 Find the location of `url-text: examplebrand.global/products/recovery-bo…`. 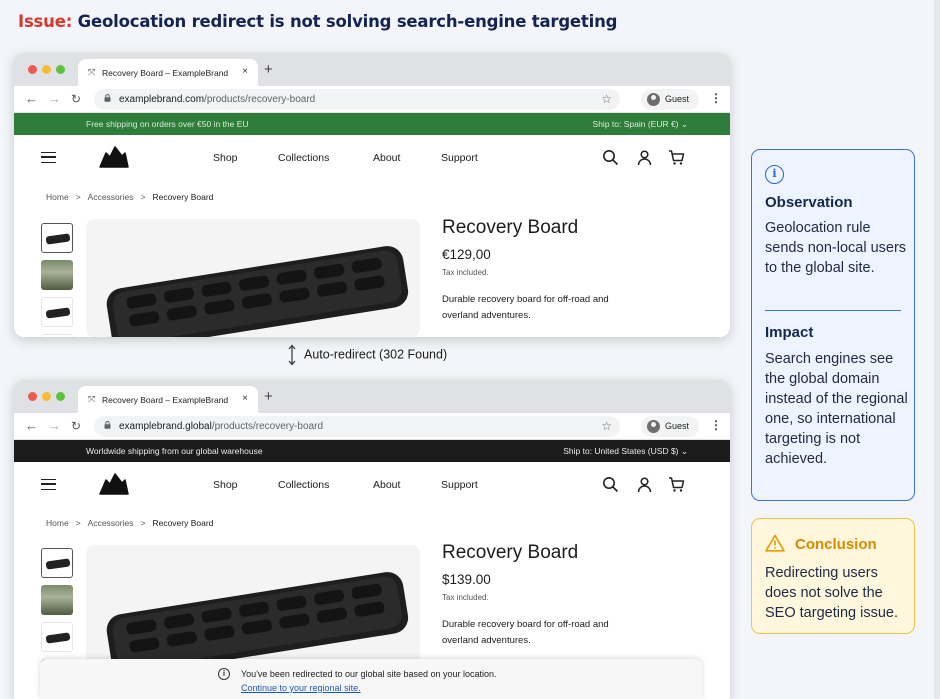

url-text: examplebrand.global/products/recovery-bo… is located at coordinates (221, 426).